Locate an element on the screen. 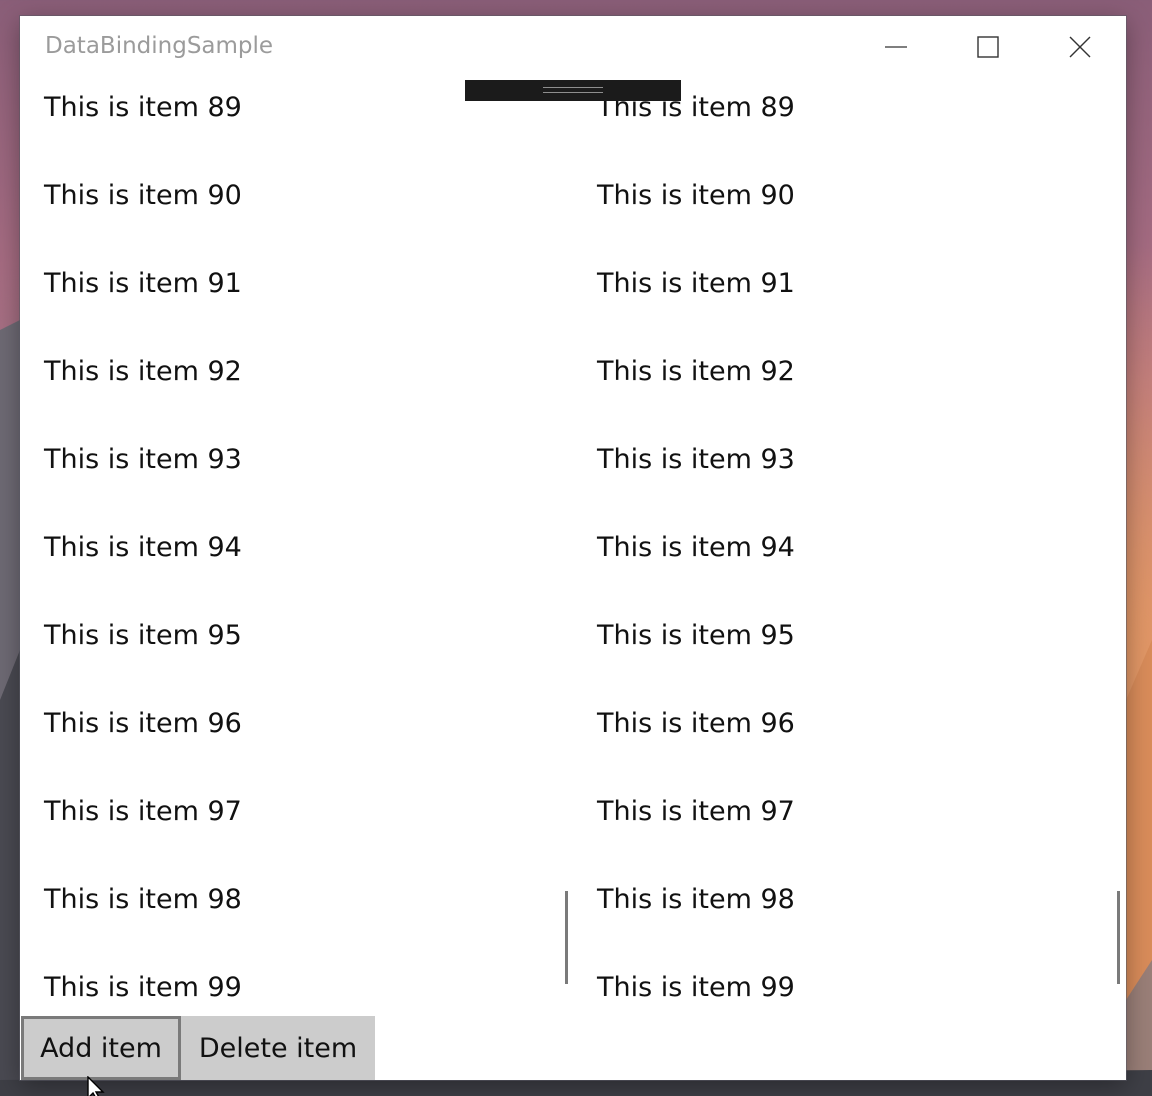  minimize-icon is located at coordinates (896, 47).